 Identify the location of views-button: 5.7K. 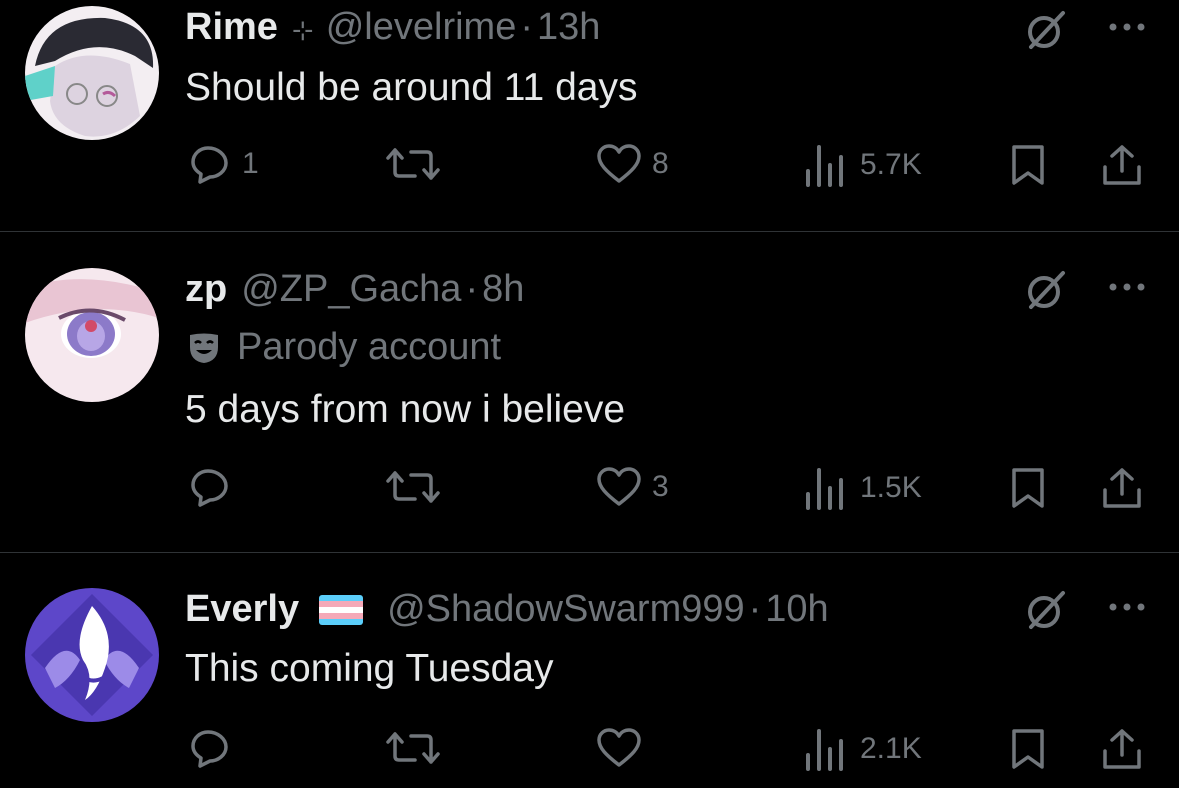
(862, 165).